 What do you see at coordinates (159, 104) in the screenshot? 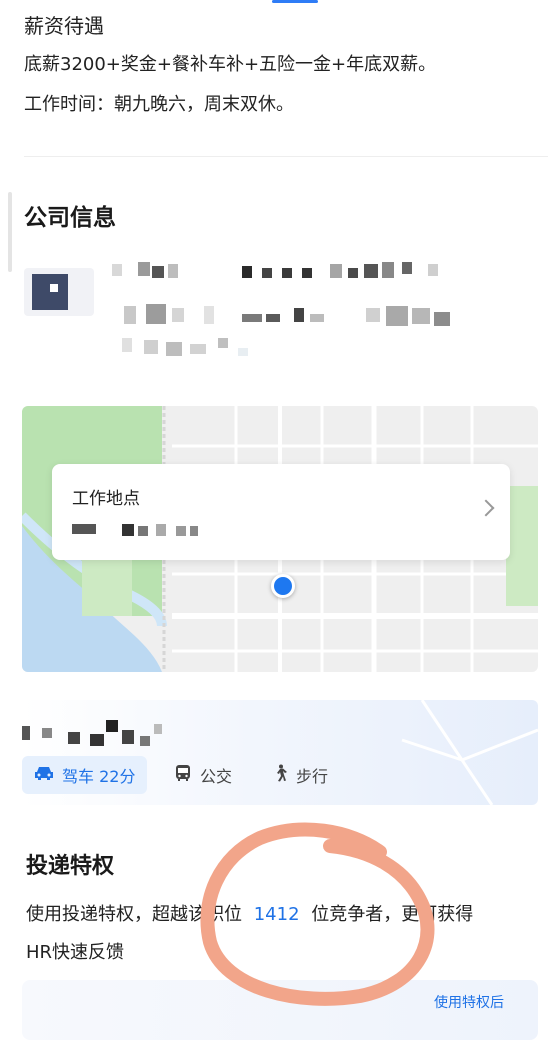
I see `work-hours-line: 工作时间：朝九晚六，周末双休。` at bounding box center [159, 104].